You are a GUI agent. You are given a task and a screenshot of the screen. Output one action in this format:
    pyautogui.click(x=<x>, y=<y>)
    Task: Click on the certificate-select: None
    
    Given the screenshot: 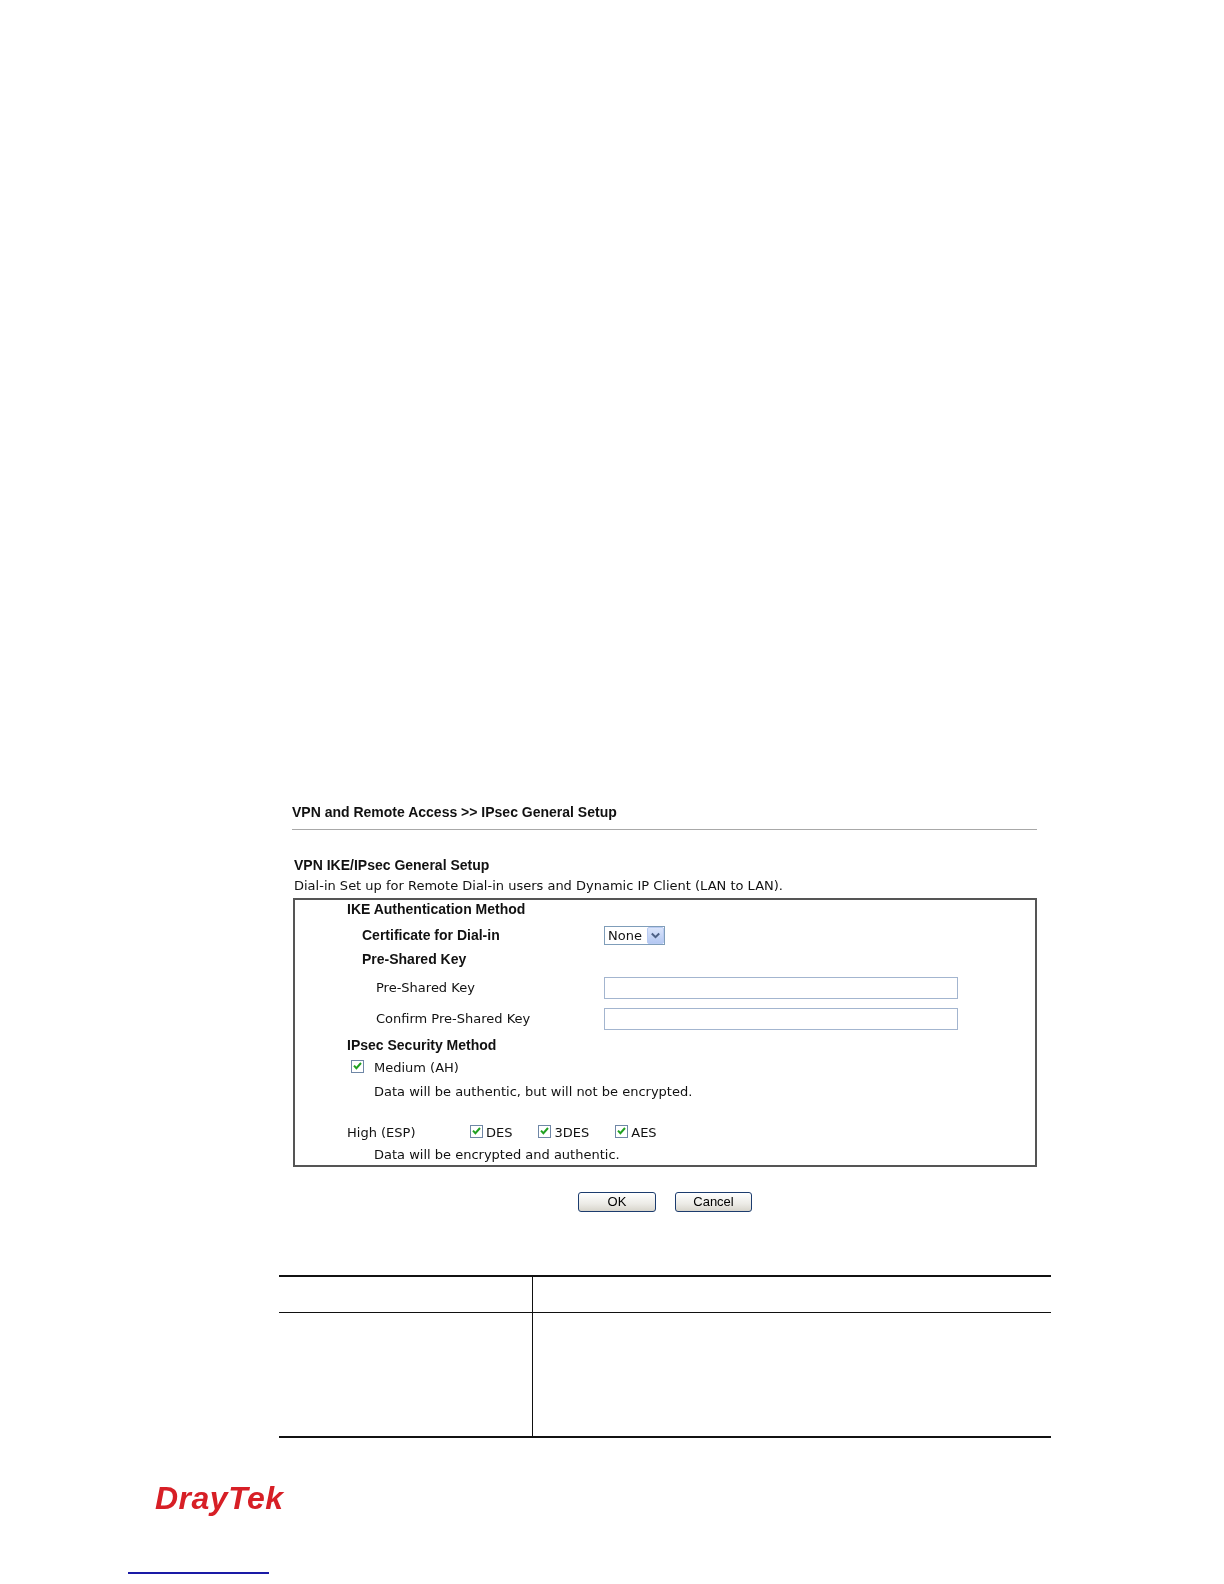 What is the action you would take?
    pyautogui.click(x=634, y=935)
    